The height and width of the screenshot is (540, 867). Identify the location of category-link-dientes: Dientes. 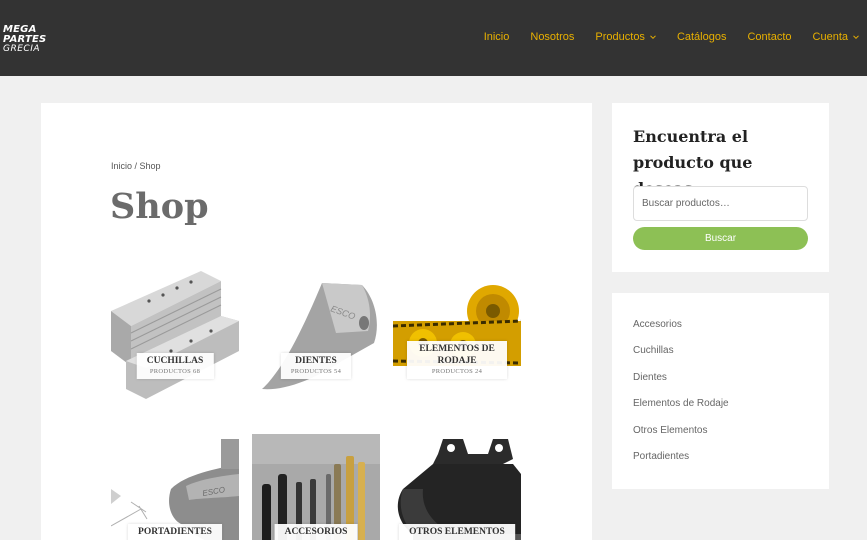
(681, 385).